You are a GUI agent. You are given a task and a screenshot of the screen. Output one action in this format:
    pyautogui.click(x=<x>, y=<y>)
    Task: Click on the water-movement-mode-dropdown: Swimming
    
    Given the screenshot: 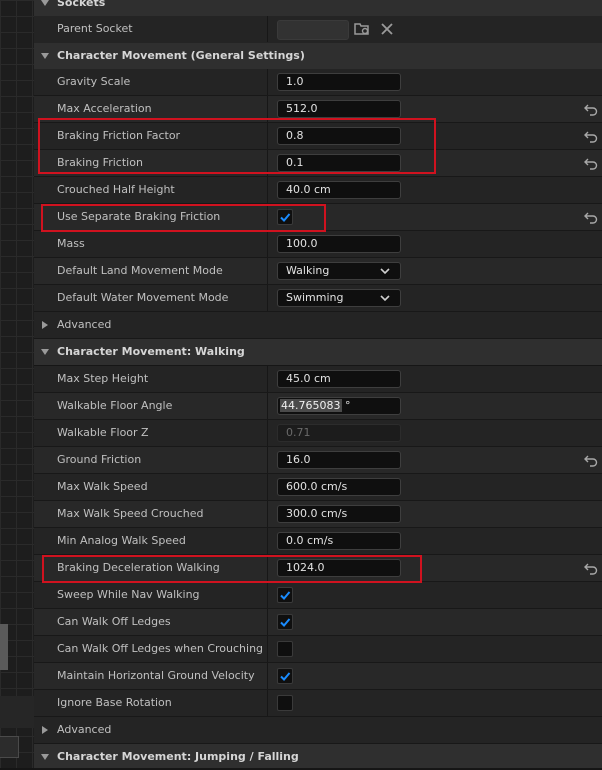 What is the action you would take?
    pyautogui.click(x=339, y=298)
    